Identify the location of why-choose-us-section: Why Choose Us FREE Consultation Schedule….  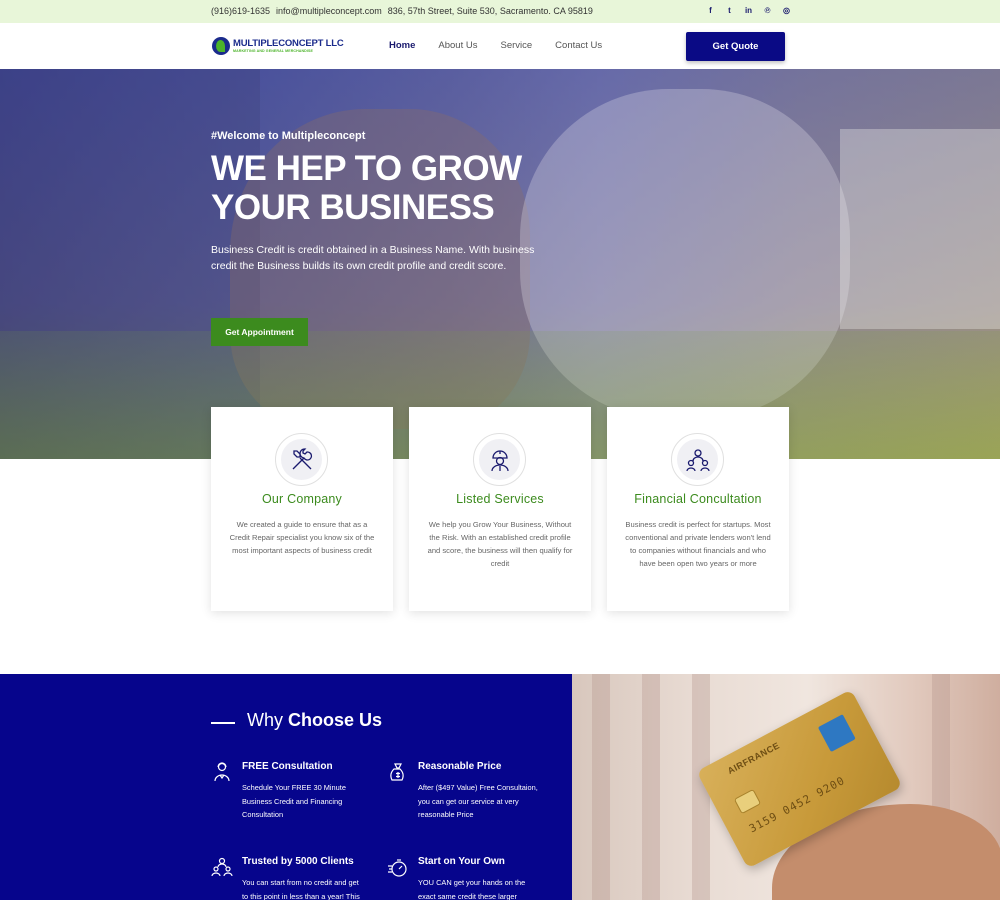
(286, 794).